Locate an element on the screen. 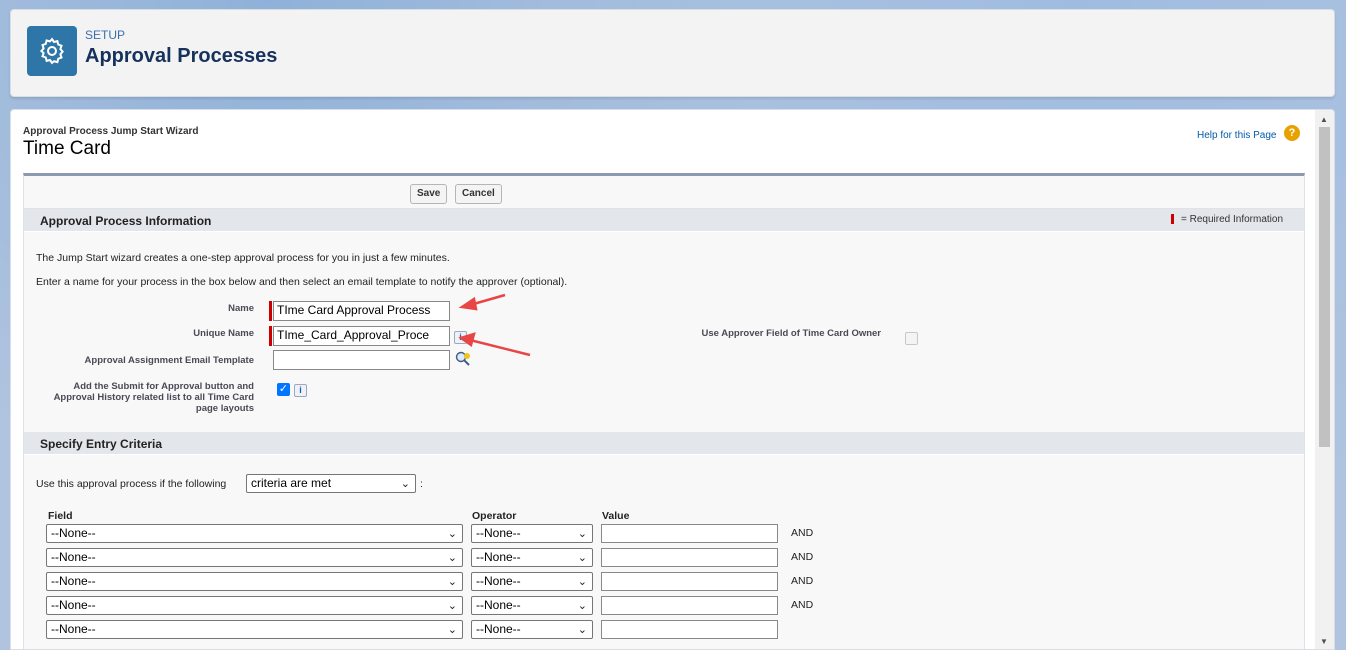  email-template-label: Approval Assignment Email Template is located at coordinates (169, 360).